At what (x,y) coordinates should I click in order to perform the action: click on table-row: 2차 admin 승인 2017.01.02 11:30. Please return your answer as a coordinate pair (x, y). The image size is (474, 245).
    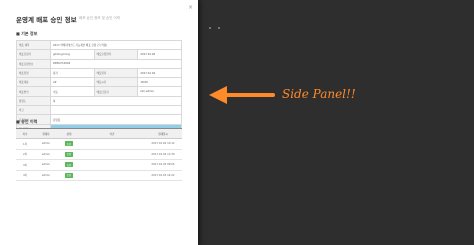
    Looking at the image, I should click on (99, 154).